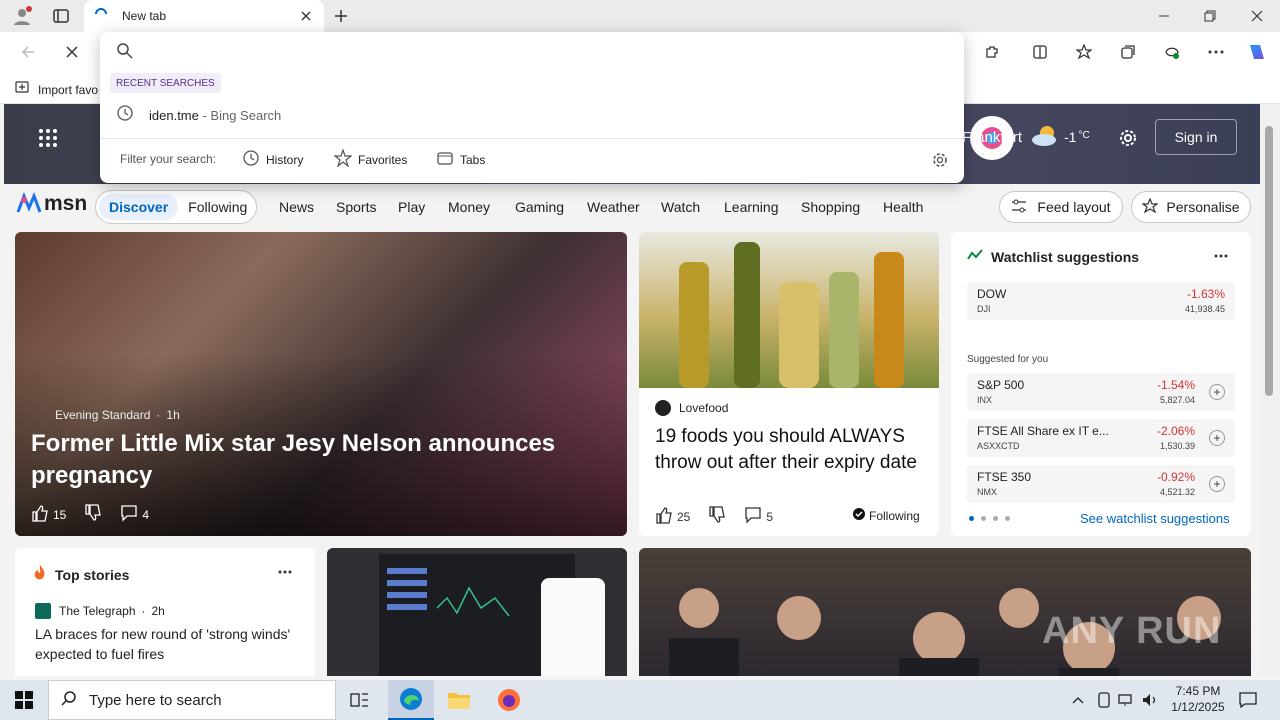 The width and height of the screenshot is (1280, 720). I want to click on stock-name: DOW, so click(992, 294).